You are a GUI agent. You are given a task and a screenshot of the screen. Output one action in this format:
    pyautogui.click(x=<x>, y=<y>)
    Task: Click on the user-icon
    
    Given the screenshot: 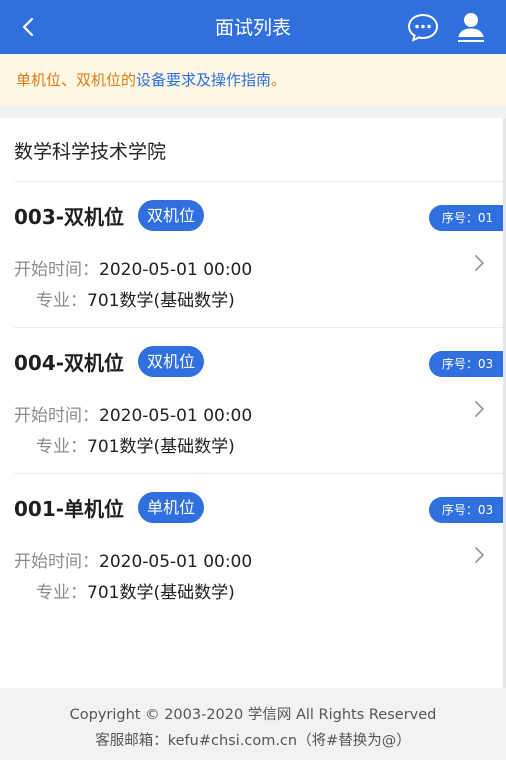 What is the action you would take?
    pyautogui.click(x=471, y=27)
    